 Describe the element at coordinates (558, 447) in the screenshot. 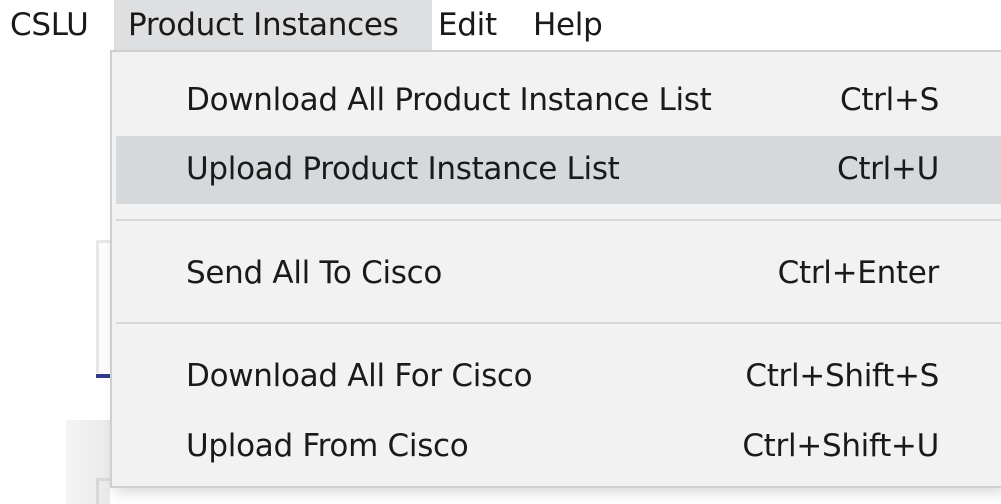

I see `menu-item-upload-from-cisco: Upload From Cisco Ctrl+Shift+U` at that location.